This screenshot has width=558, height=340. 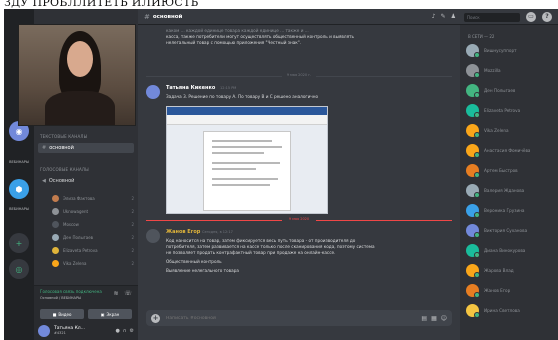 What do you see at coordinates (78, 237) in the screenshot?
I see `voice-user-name: Ден Полыгаев` at bounding box center [78, 237].